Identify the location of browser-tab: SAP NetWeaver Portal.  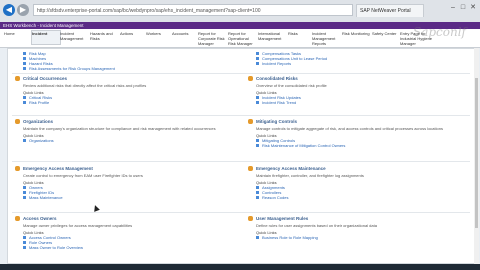
(390, 10).